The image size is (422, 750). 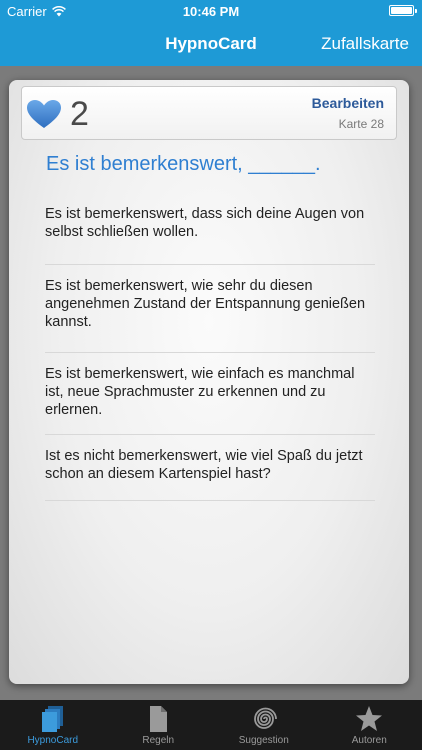 I want to click on tab-label: Regeln, so click(x=158, y=740).